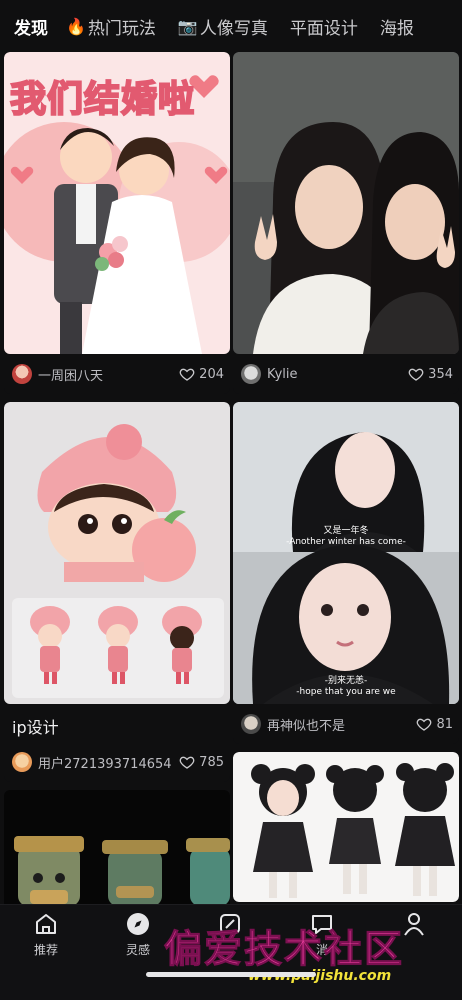 This screenshot has height=1000, width=462. I want to click on post-meta: 用户2721393714654 785, so click(117, 762).